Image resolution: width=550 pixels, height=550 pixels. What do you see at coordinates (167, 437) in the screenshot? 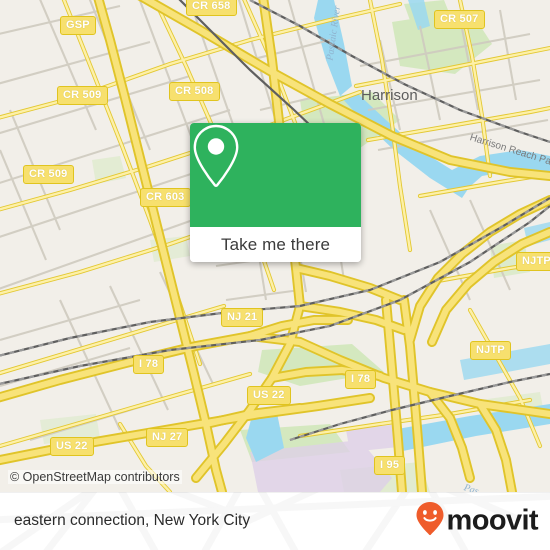
I see `road-shield: NJ 27` at bounding box center [167, 437].